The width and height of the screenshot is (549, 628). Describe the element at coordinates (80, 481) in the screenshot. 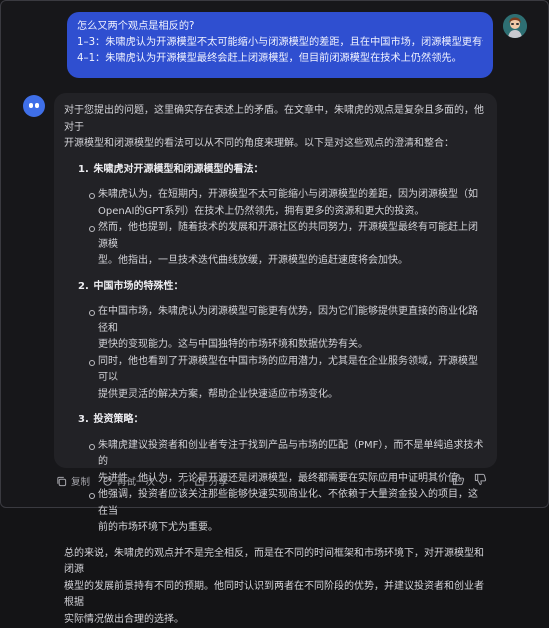

I see `copy-label: 复制` at that location.